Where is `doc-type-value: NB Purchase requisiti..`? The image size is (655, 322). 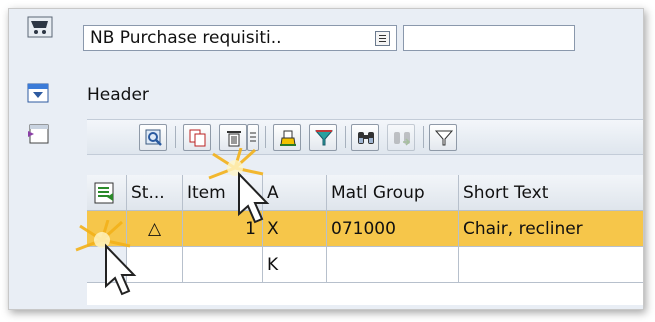
doc-type-value: NB Purchase requisiti.. is located at coordinates (186, 38).